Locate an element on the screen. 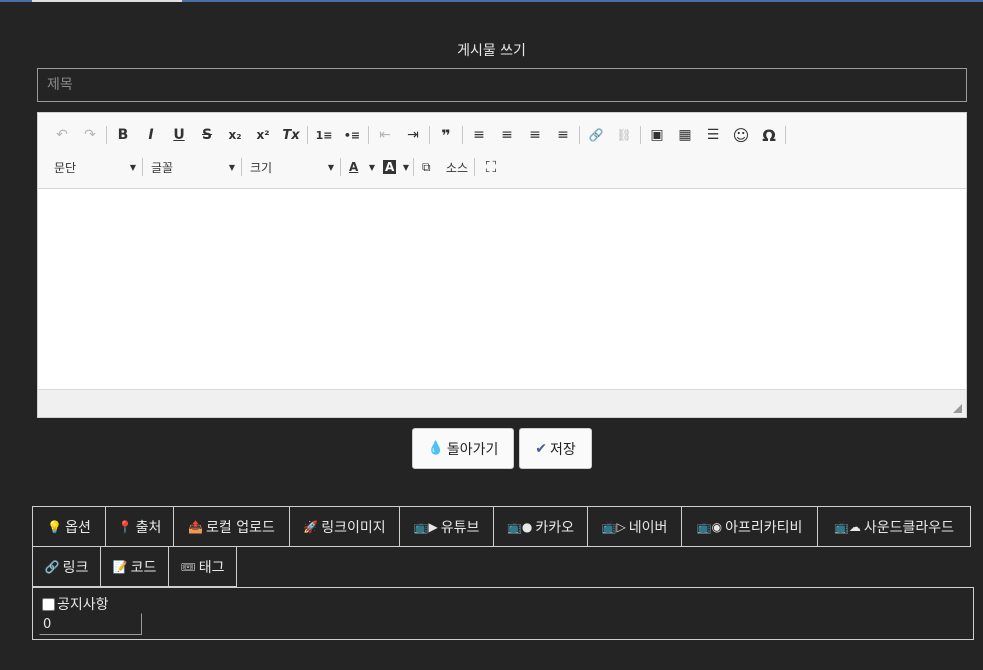 Image resolution: width=983 pixels, height=670 pixels. tab-soundcloud: 📺☁ 사운드클라우드 is located at coordinates (894, 526).